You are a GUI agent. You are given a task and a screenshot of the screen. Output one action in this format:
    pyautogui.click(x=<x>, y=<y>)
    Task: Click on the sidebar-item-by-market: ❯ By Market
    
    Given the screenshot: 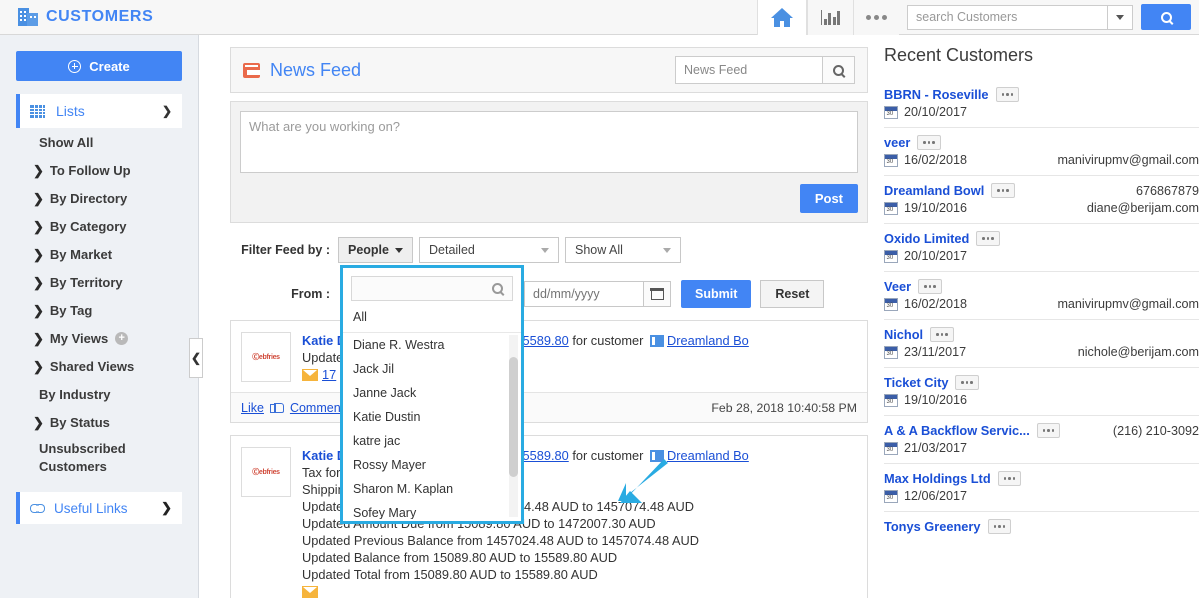 What is the action you would take?
    pyautogui.click(x=99, y=254)
    